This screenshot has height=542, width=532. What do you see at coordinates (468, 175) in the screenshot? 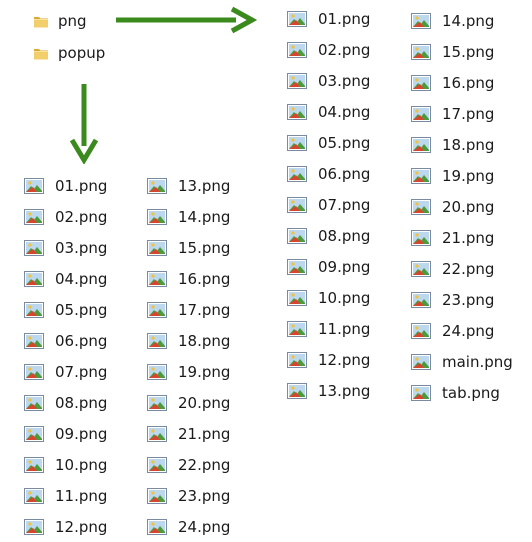
I see `file-label: 19.png` at bounding box center [468, 175].